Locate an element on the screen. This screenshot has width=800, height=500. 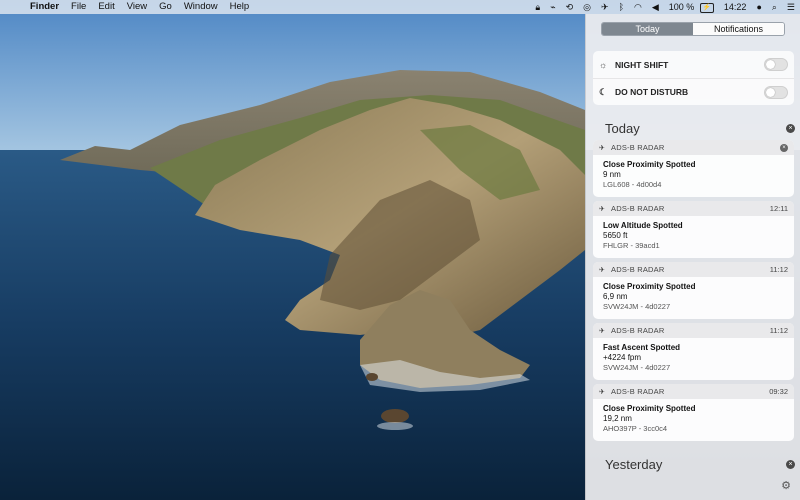
notification-center-tabs: Today Notifications is located at coordinates (693, 29).